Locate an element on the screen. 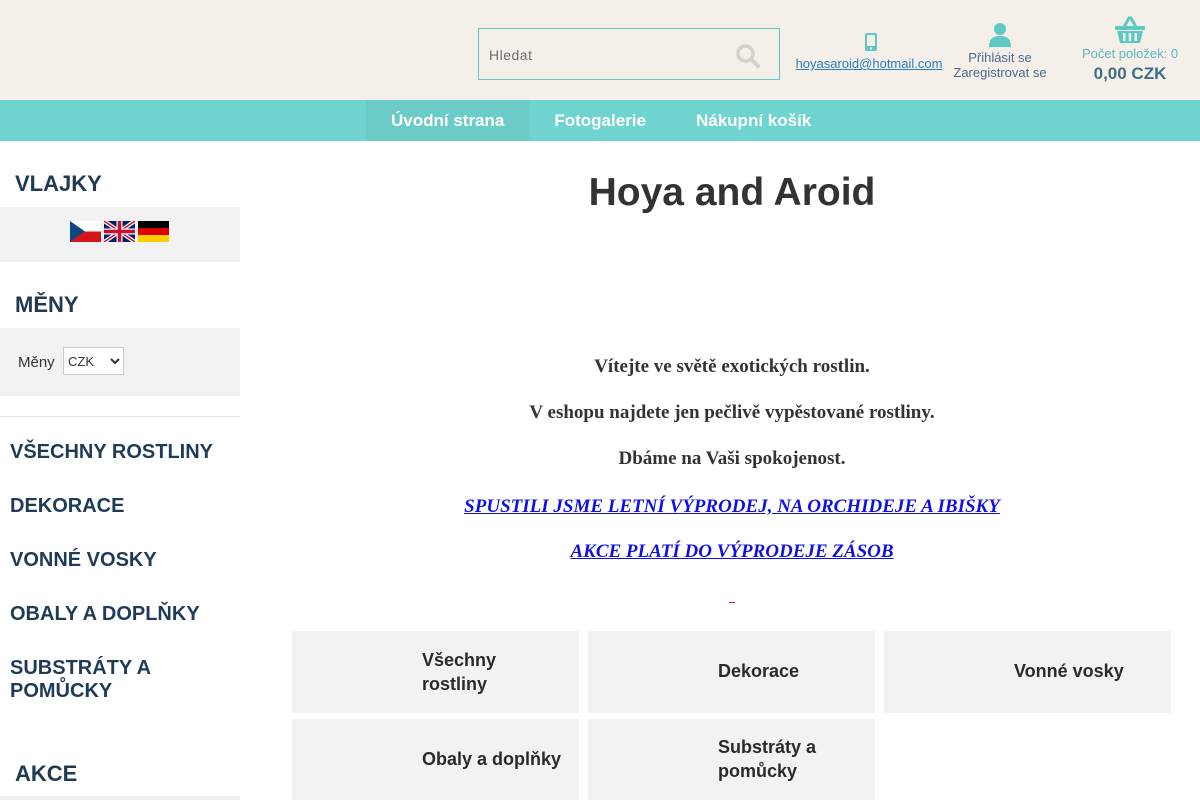 Image resolution: width=1200 pixels, height=800 pixels. account-block: Přihlásit se Zaregistrovat se is located at coordinates (1000, 51).